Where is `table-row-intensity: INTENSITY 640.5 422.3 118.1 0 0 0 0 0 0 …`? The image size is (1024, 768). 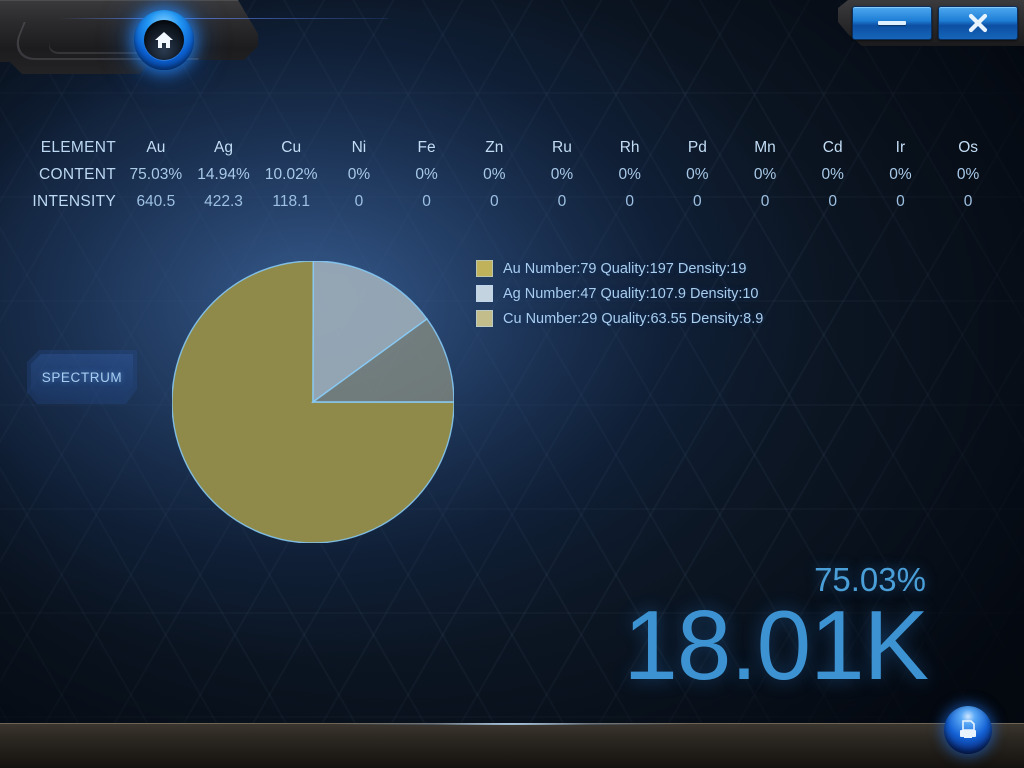
table-row-intensity: INTENSITY 640.5 422.3 118.1 0 0 0 0 0 0 … is located at coordinates (512, 201).